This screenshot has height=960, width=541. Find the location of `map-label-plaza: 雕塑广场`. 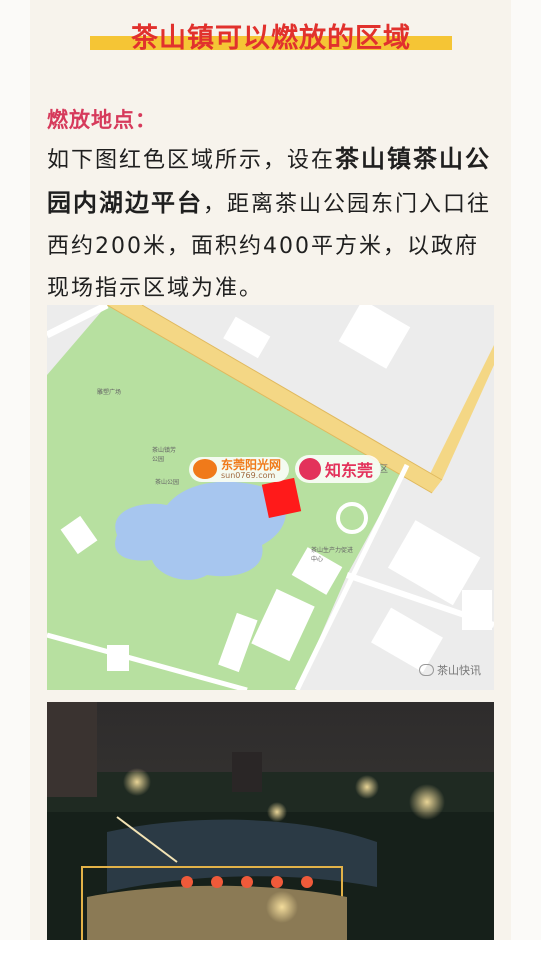

map-label-plaza: 雕塑广场 is located at coordinates (109, 392).